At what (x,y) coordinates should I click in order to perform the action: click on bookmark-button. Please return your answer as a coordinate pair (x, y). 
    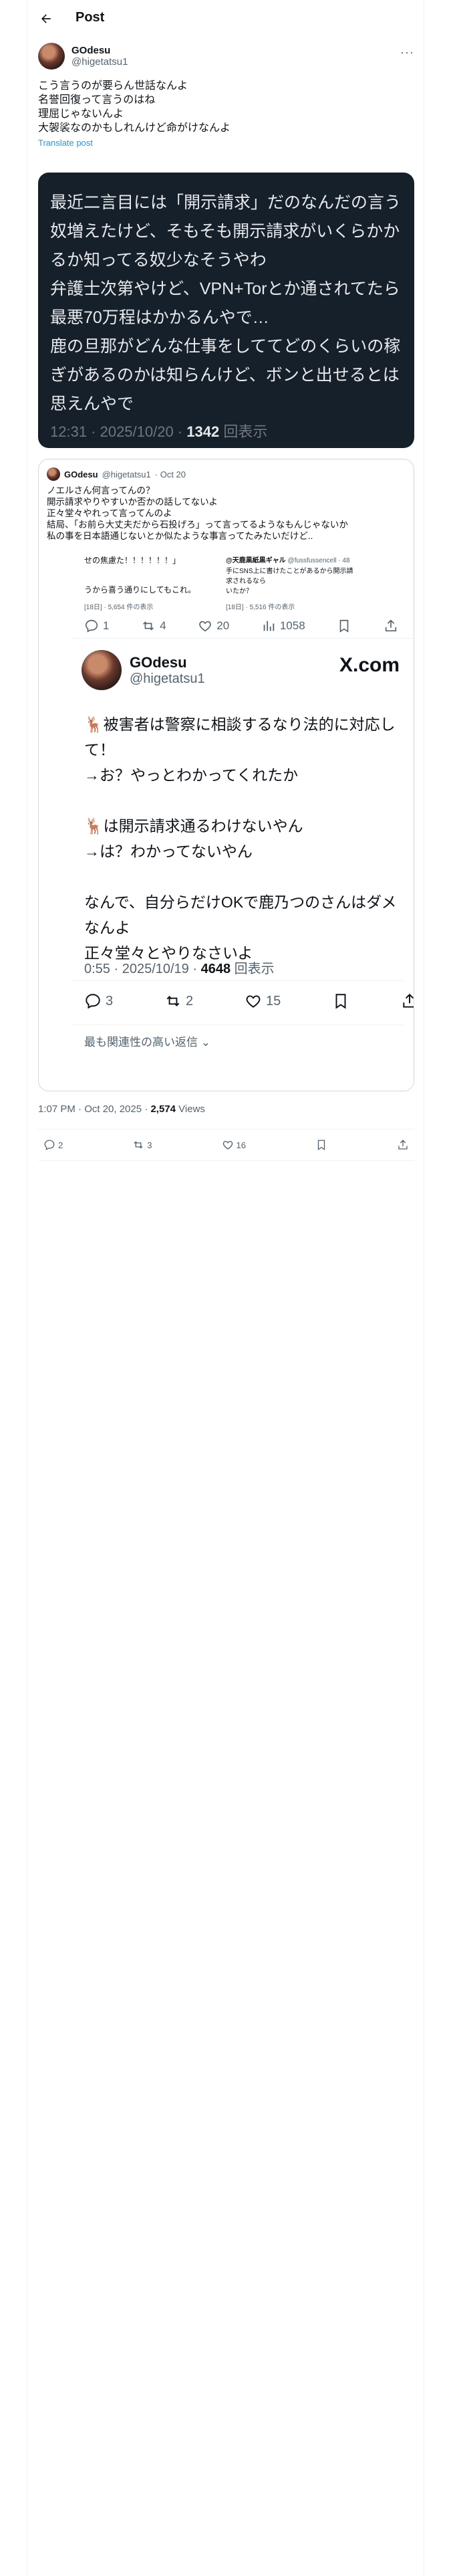
    Looking at the image, I should click on (321, 1145).